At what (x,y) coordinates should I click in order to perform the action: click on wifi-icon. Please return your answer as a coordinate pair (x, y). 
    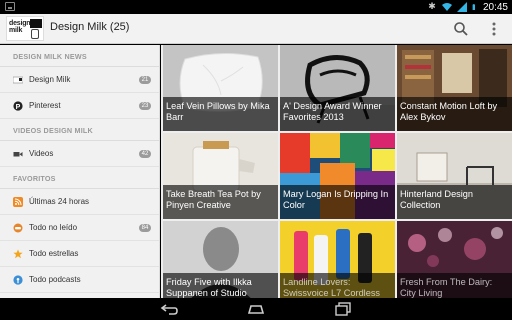
    Looking at the image, I should click on (446, 7).